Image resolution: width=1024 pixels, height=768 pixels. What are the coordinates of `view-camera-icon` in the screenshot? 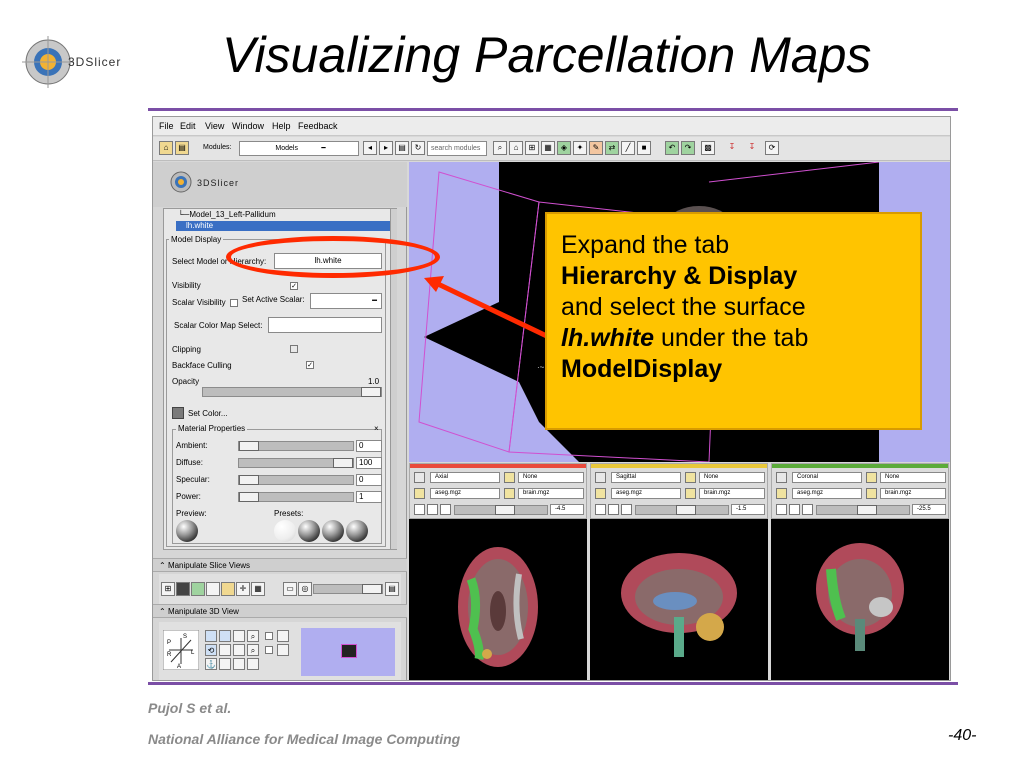 It's located at (239, 650).